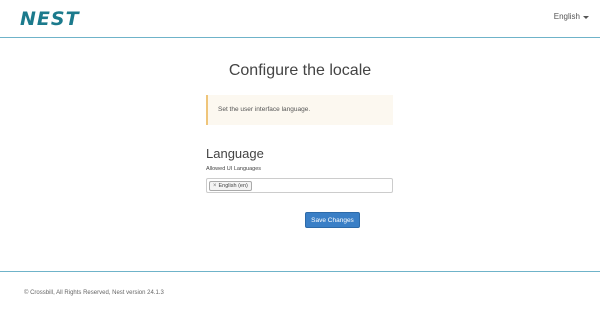 The width and height of the screenshot is (600, 329). I want to click on alert-message: Set the user interface language., so click(264, 109).